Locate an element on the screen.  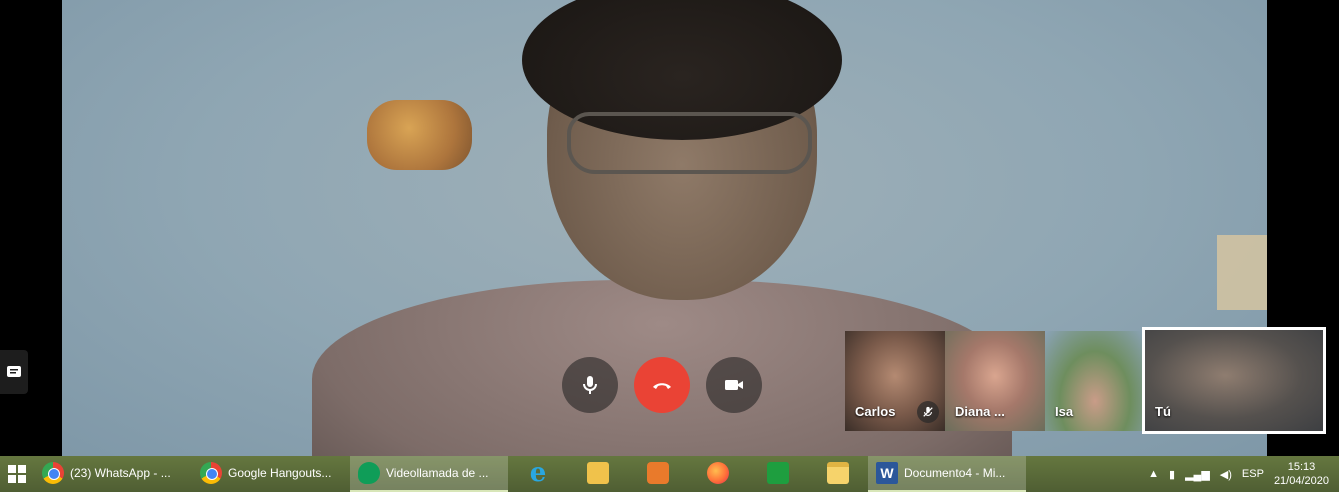
app-window-icon is located at coordinates (598, 473).